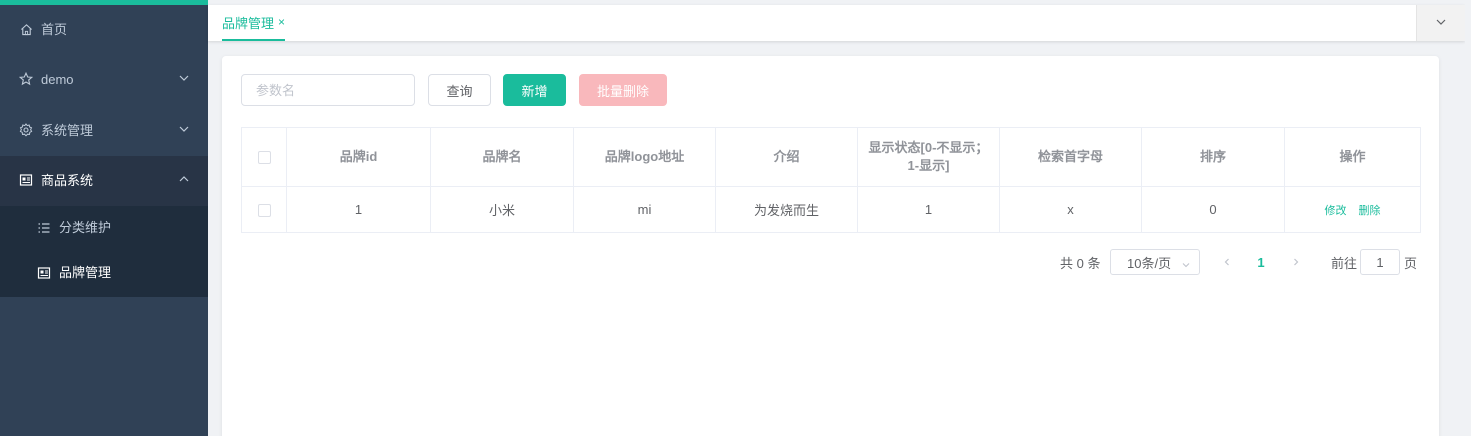 Image resolution: width=1471 pixels, height=436 pixels. I want to click on column-header: 品牌logo地址, so click(644, 157).